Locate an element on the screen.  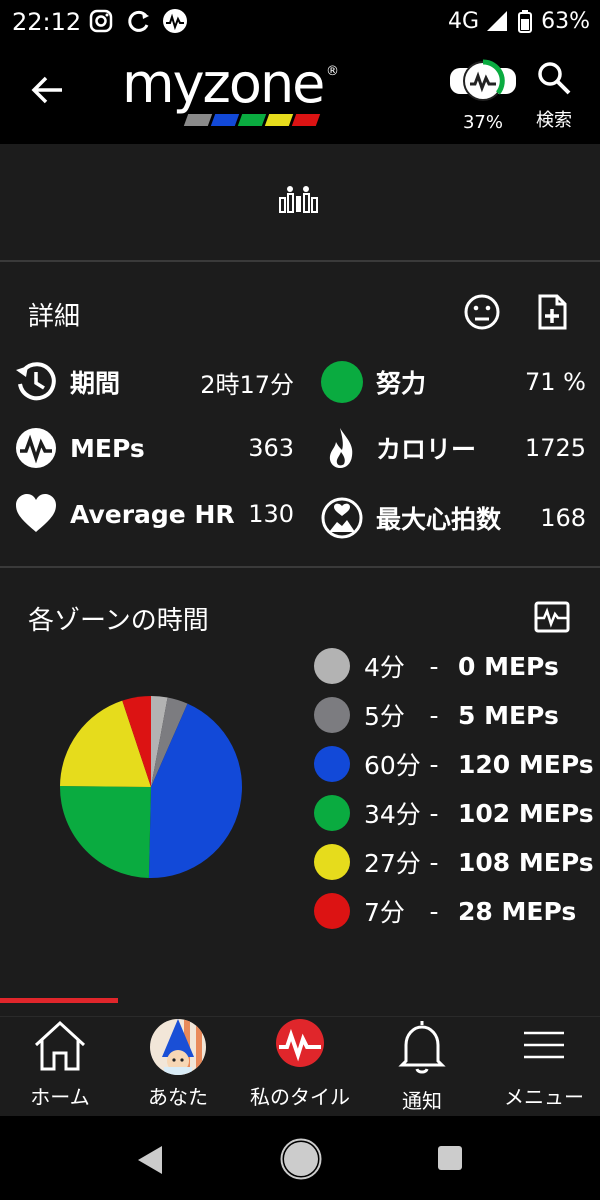
zone-pie-chart is located at coordinates (150, 787).